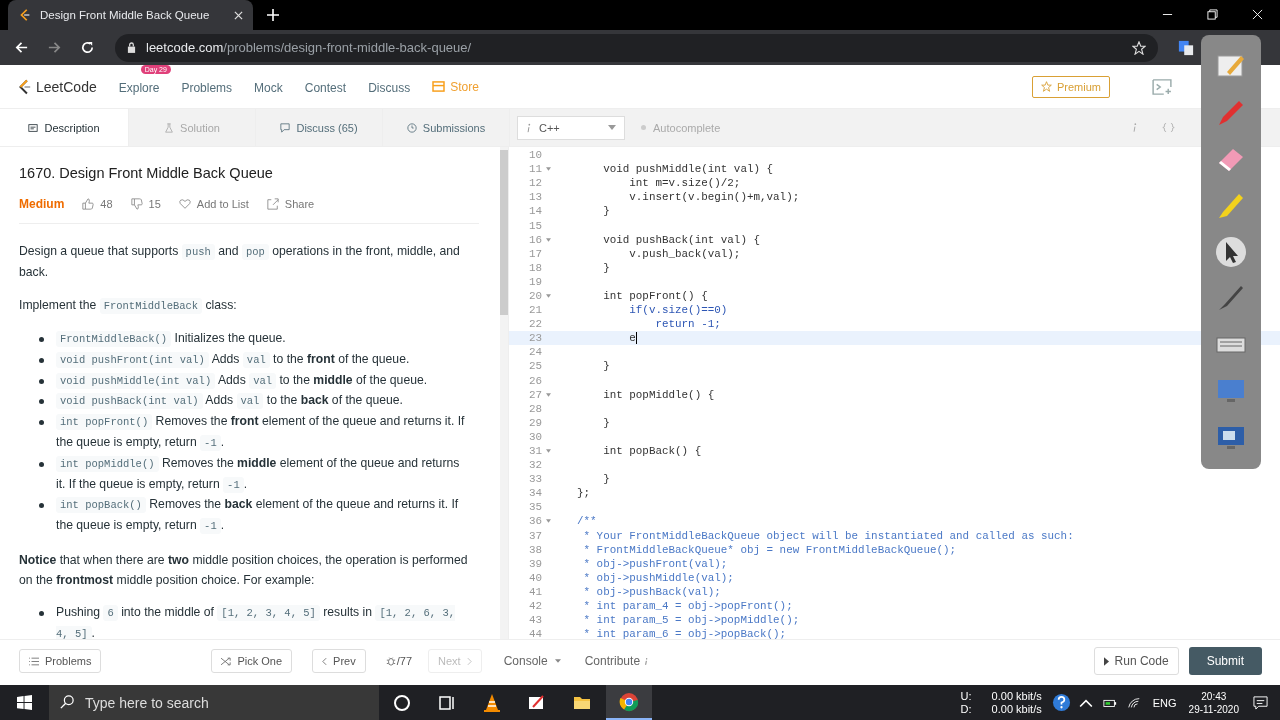 The image size is (1280, 720). I want to click on description-text: Implement the FrontMiddleBack class:, so click(128, 306).